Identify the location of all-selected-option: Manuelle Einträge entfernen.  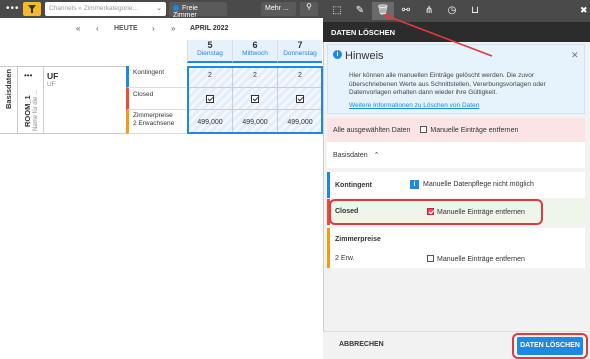
(469, 130).